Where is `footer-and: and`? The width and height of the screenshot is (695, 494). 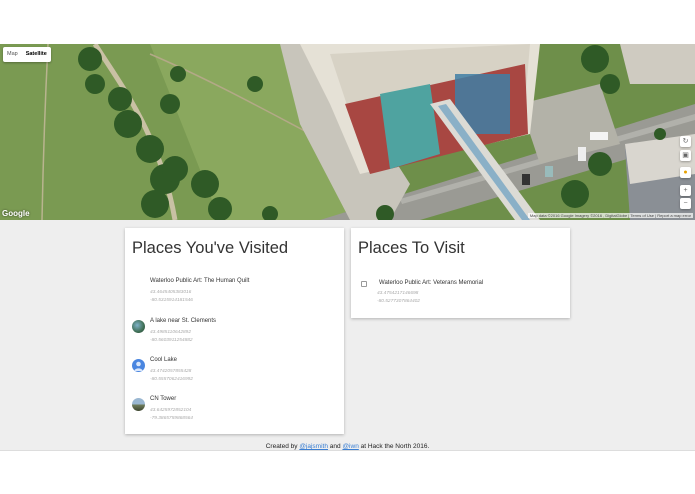 footer-and: and is located at coordinates (335, 446).